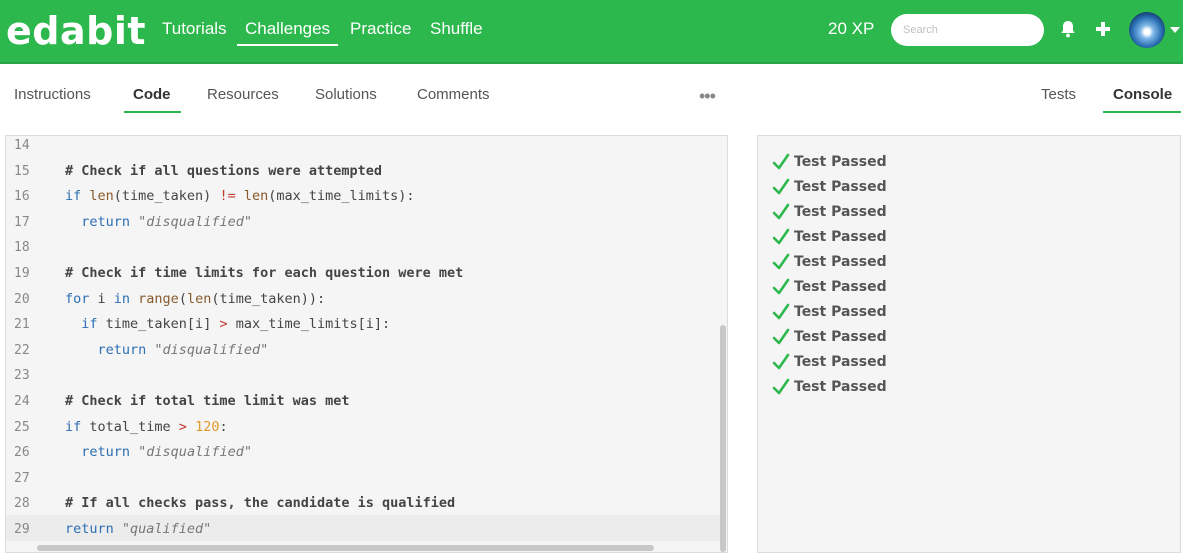  What do you see at coordinates (22, 197) in the screenshot?
I see `line-number: 16` at bounding box center [22, 197].